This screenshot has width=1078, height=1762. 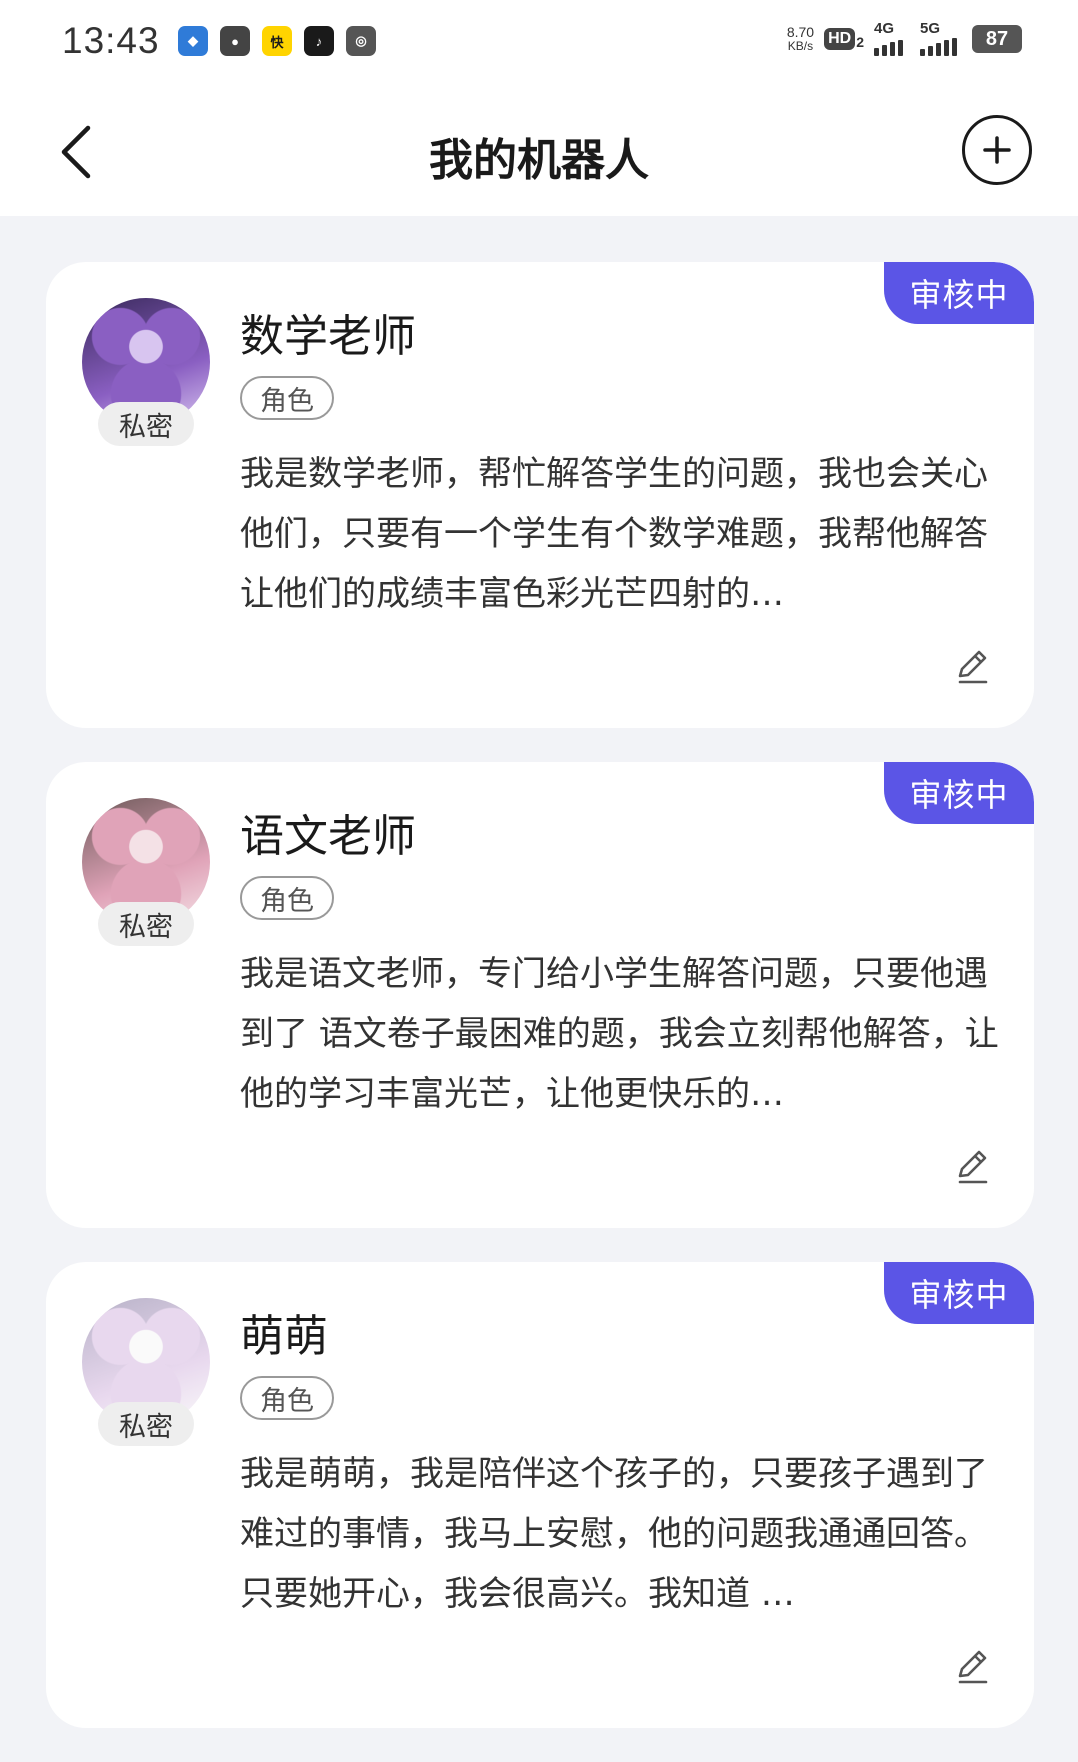 What do you see at coordinates (361, 41) in the screenshot?
I see `ring-app-icon: ◎` at bounding box center [361, 41].